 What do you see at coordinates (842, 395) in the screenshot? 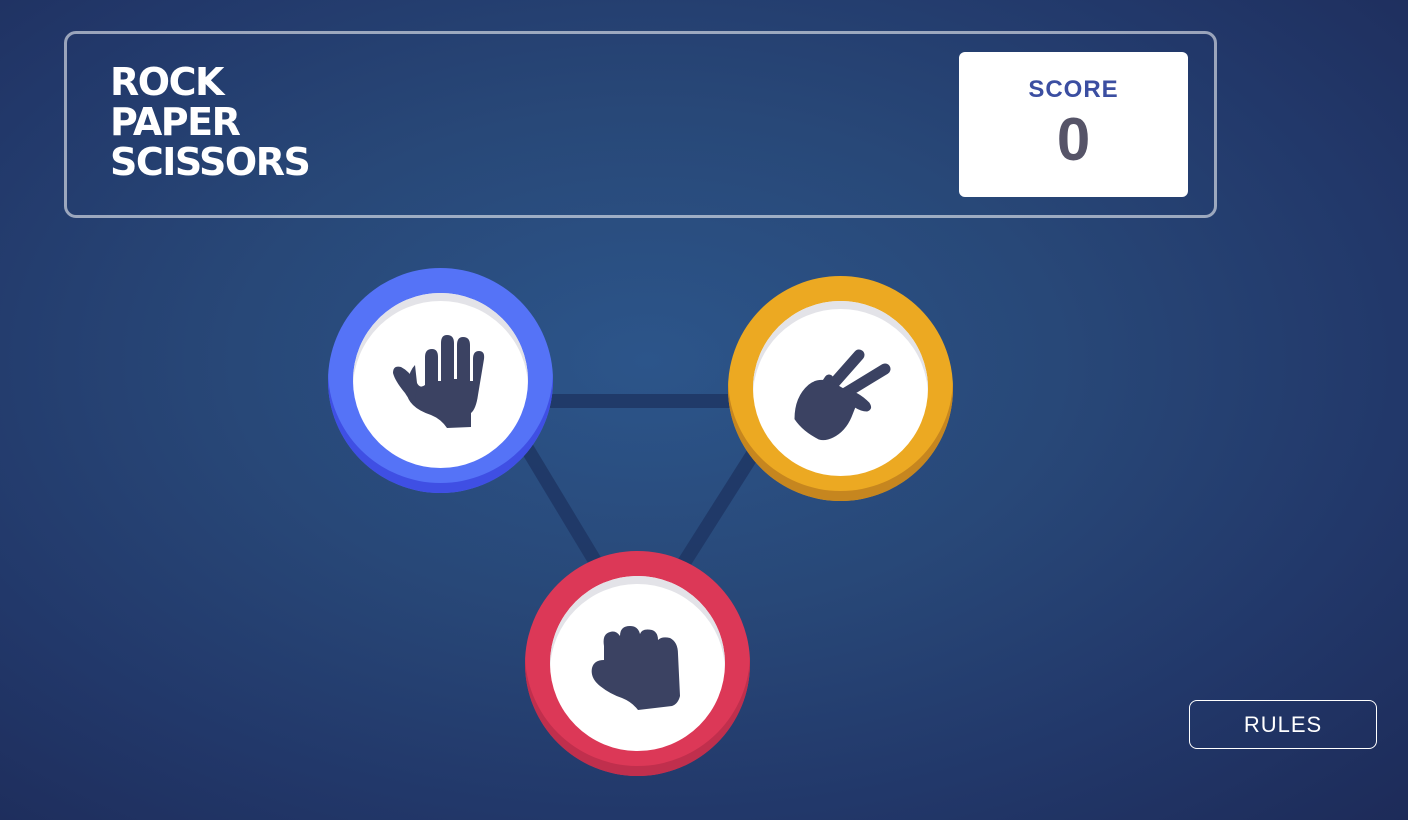
I see `scissors-hand-icon` at bounding box center [842, 395].